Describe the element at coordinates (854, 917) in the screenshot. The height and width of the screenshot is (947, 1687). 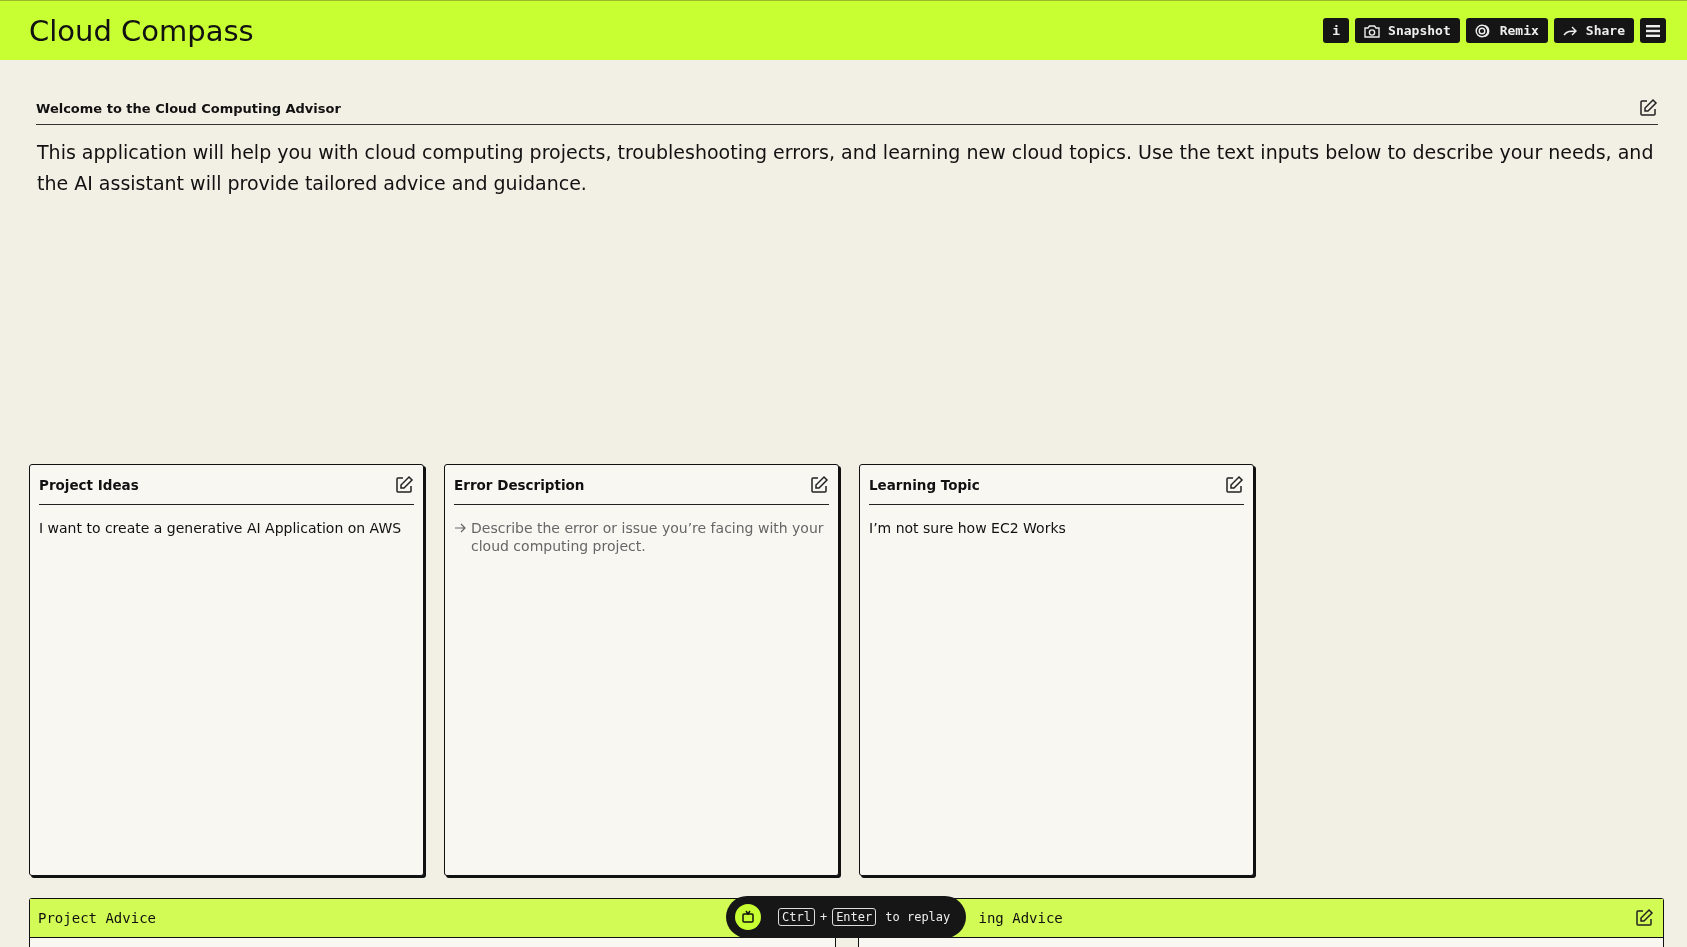
I see `key-cap: Enter` at that location.